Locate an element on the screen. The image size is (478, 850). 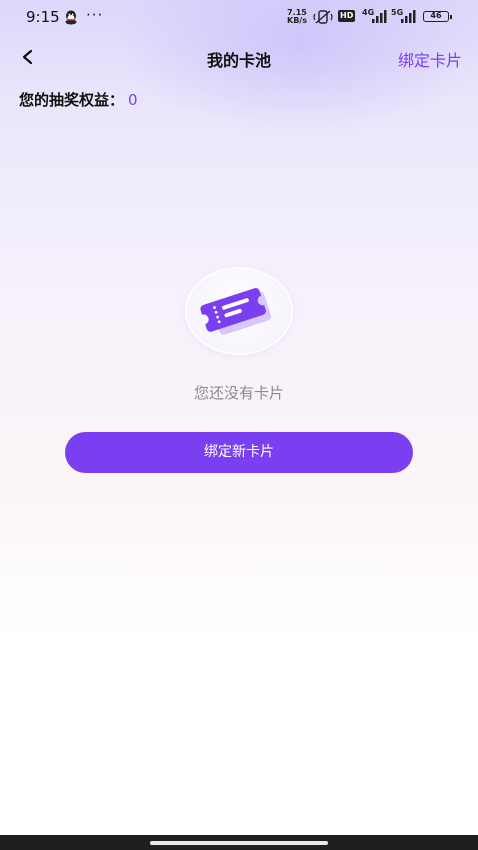
network-speed: 7.15 KB/s is located at coordinates (297, 17).